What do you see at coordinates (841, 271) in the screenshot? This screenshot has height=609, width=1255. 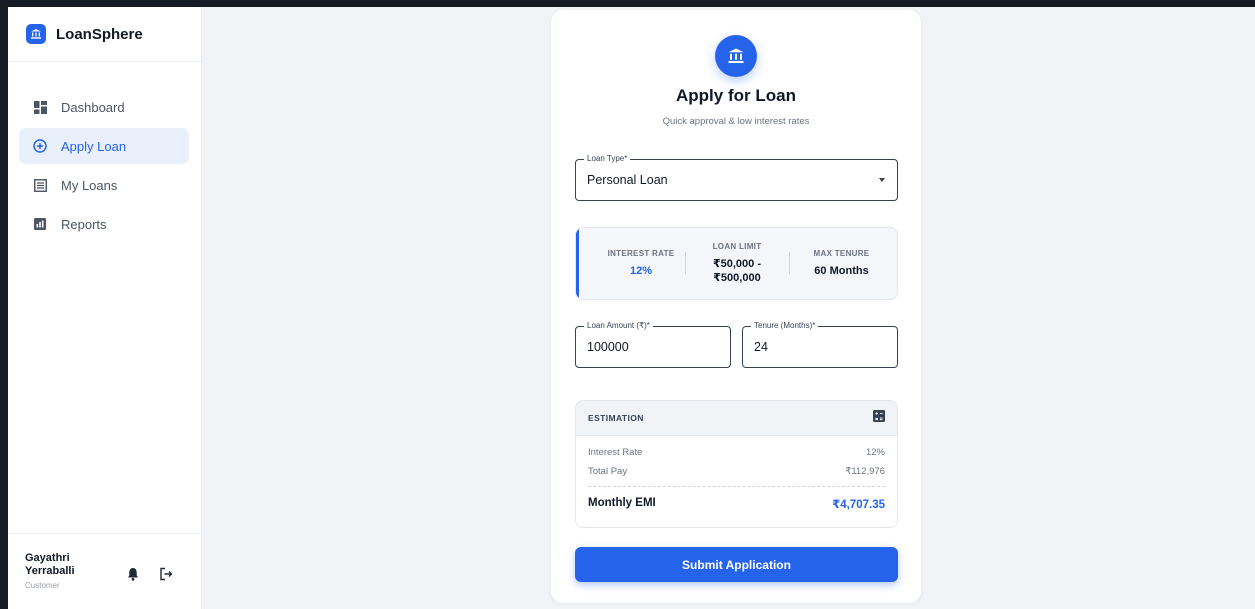 I see `max-tenure-value: 60 Months` at bounding box center [841, 271].